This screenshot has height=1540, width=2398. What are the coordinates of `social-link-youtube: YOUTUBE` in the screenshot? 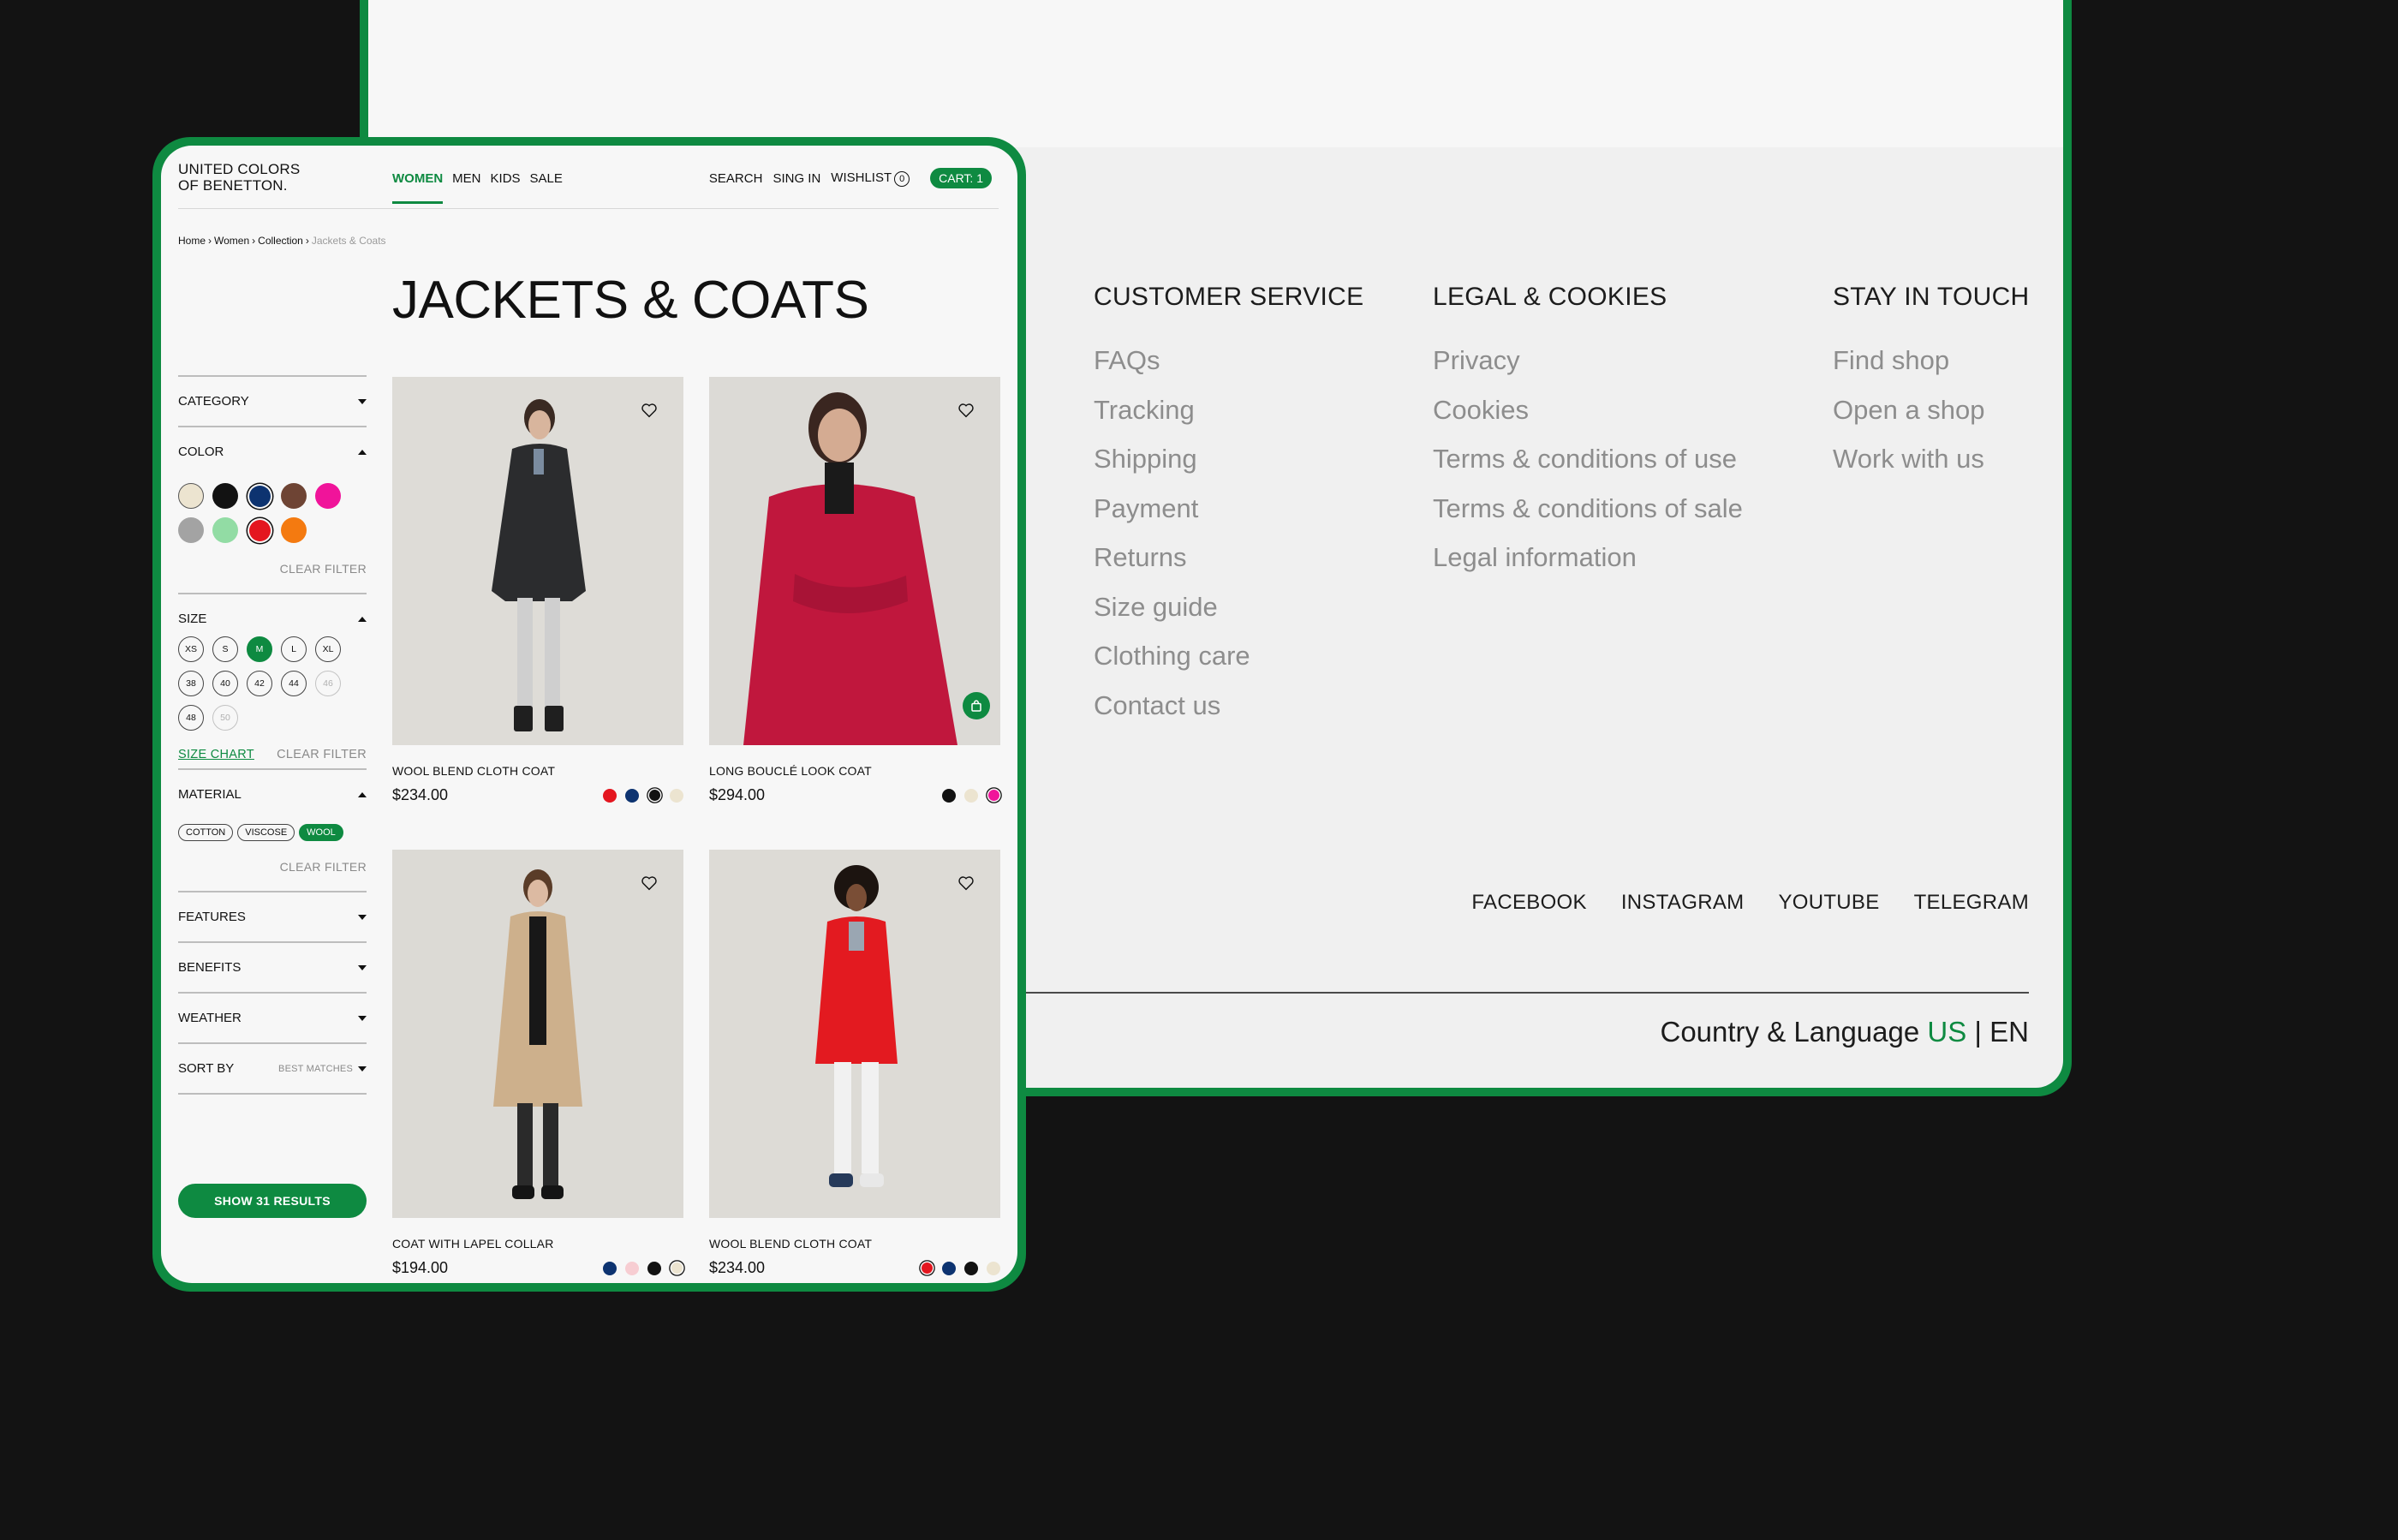 It's located at (1829, 903).